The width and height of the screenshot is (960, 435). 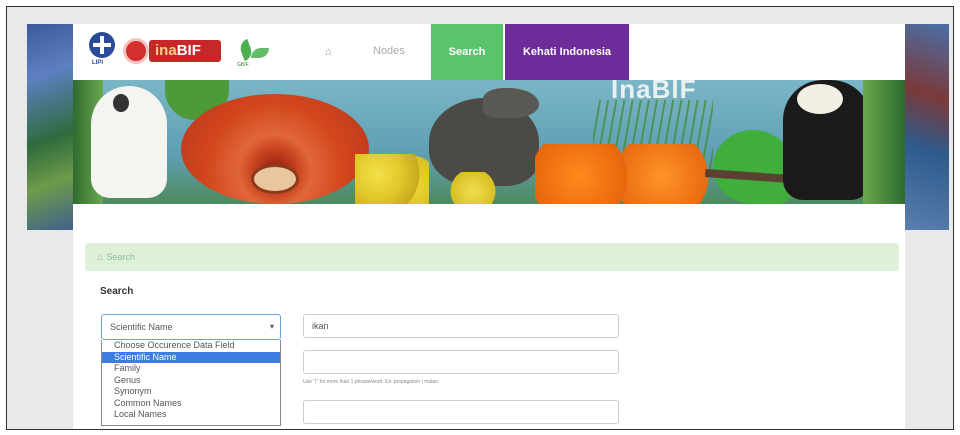 What do you see at coordinates (141, 327) in the screenshot?
I see `occurrence-field-select-value: Scientific Name` at bounding box center [141, 327].